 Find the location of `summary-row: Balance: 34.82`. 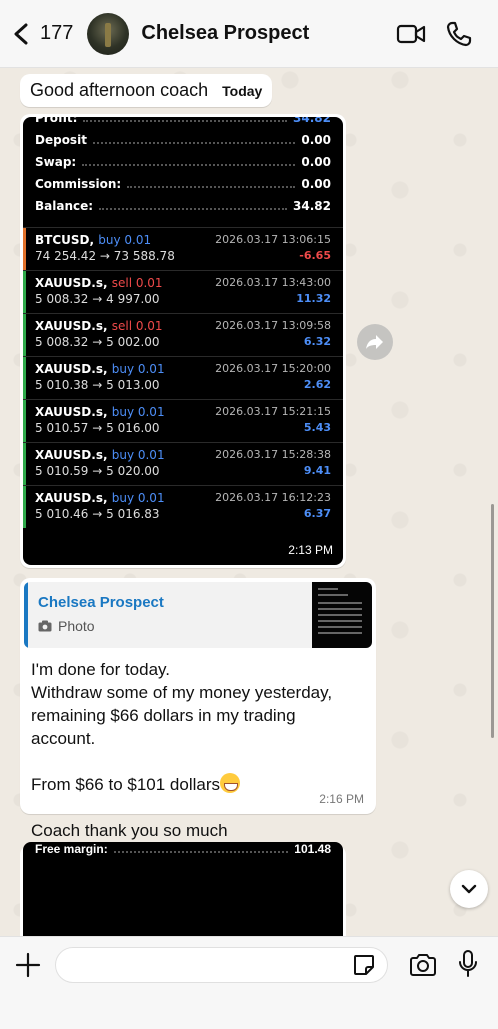

summary-row: Balance: 34.82 is located at coordinates (183, 206).